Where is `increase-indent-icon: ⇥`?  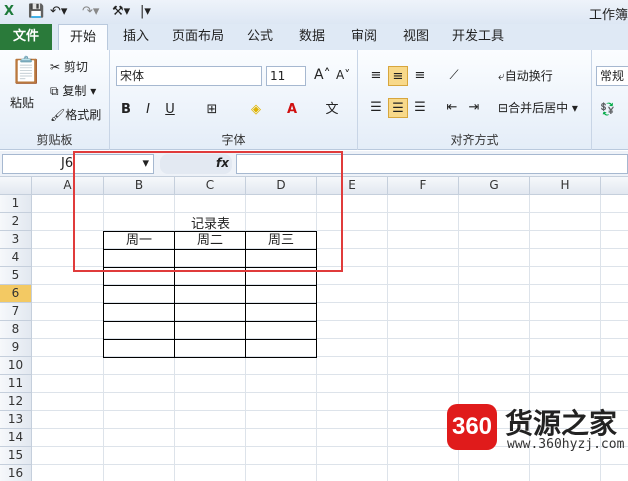
increase-indent-icon: ⇥ is located at coordinates (474, 108).